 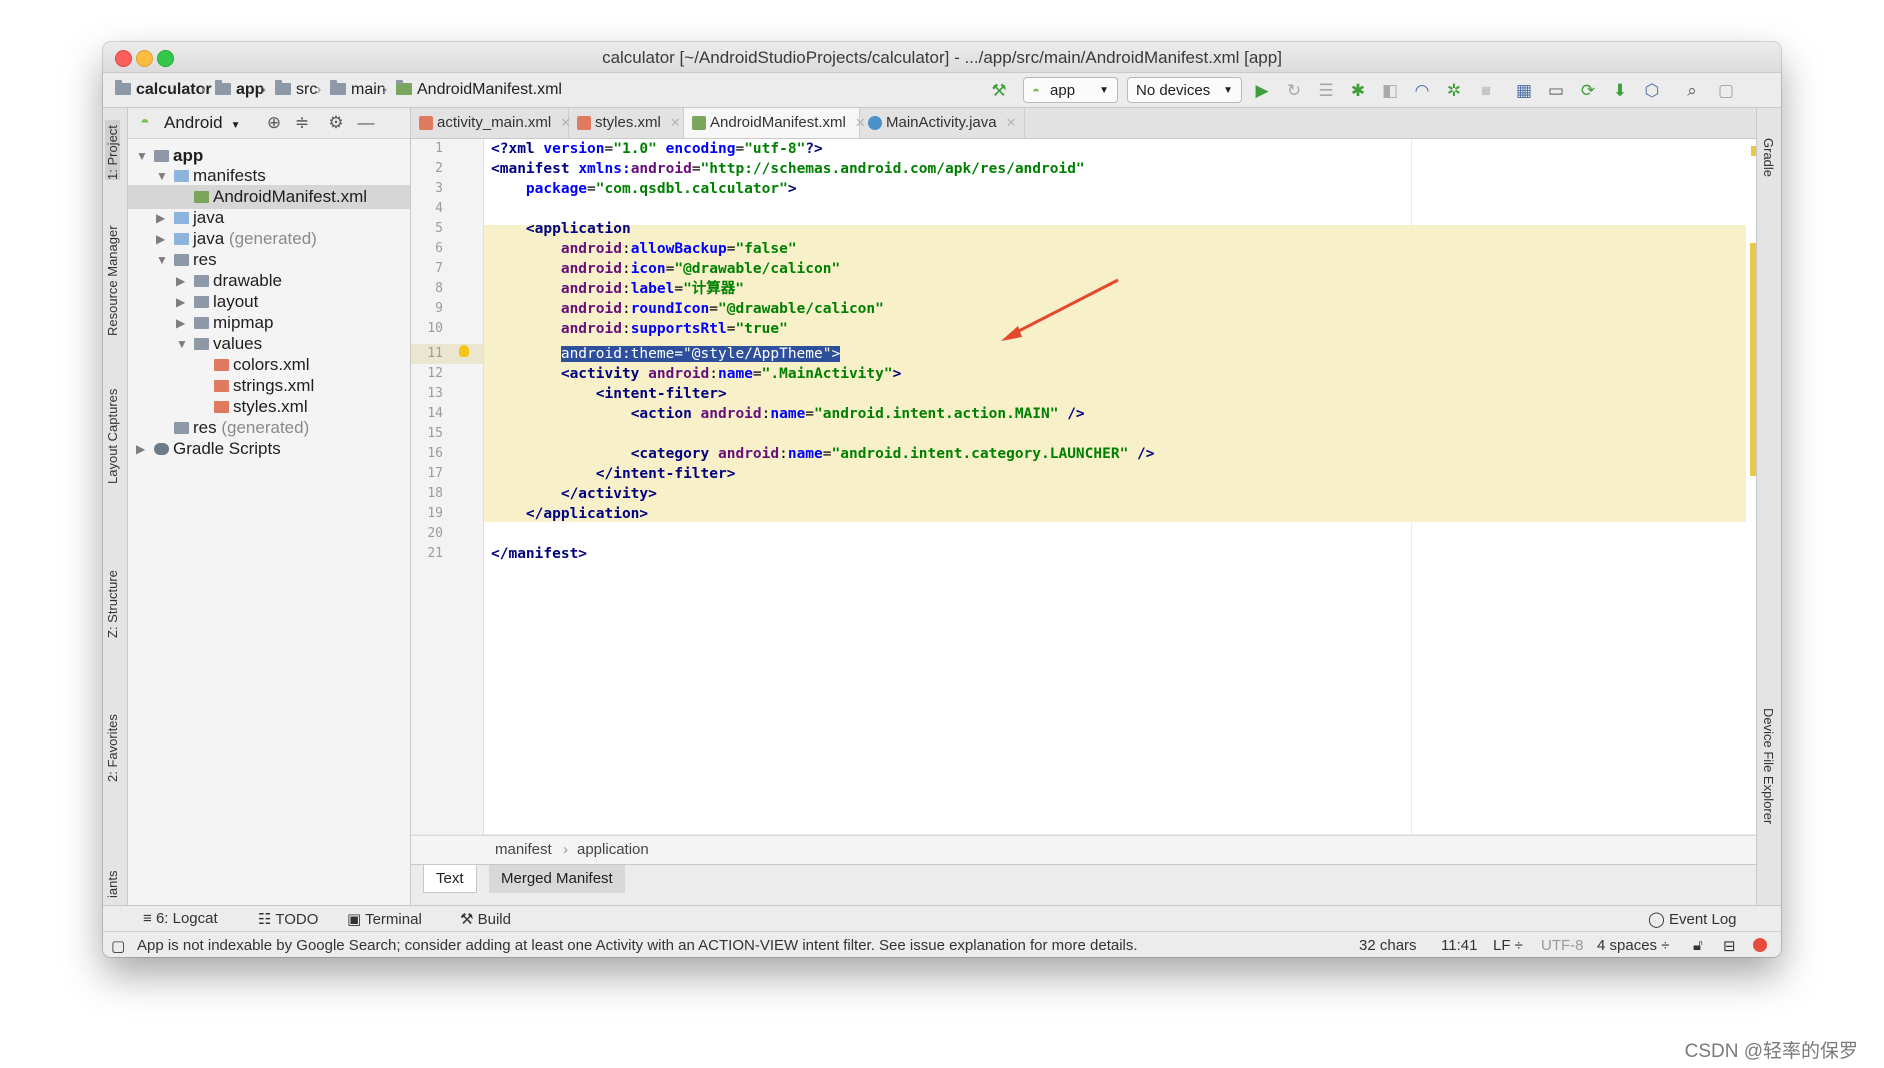 What do you see at coordinates (1633, 945) in the screenshot?
I see `indent-setting: 4 spaces ÷` at bounding box center [1633, 945].